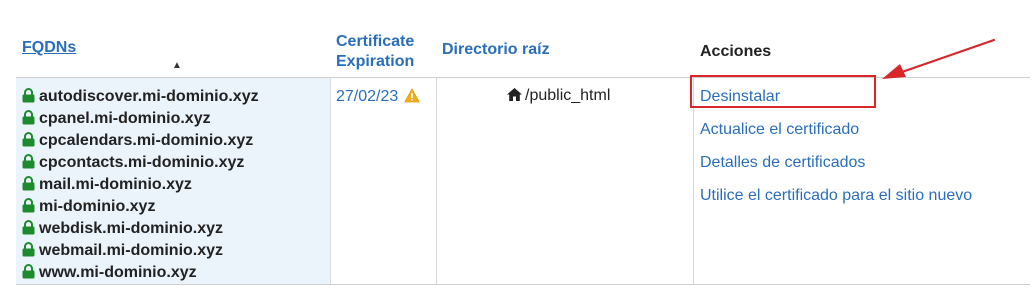 This screenshot has width=1034, height=294. Describe the element at coordinates (115, 184) in the screenshot. I see `fqdn-text: mail.mi-dominio.xyz` at that location.